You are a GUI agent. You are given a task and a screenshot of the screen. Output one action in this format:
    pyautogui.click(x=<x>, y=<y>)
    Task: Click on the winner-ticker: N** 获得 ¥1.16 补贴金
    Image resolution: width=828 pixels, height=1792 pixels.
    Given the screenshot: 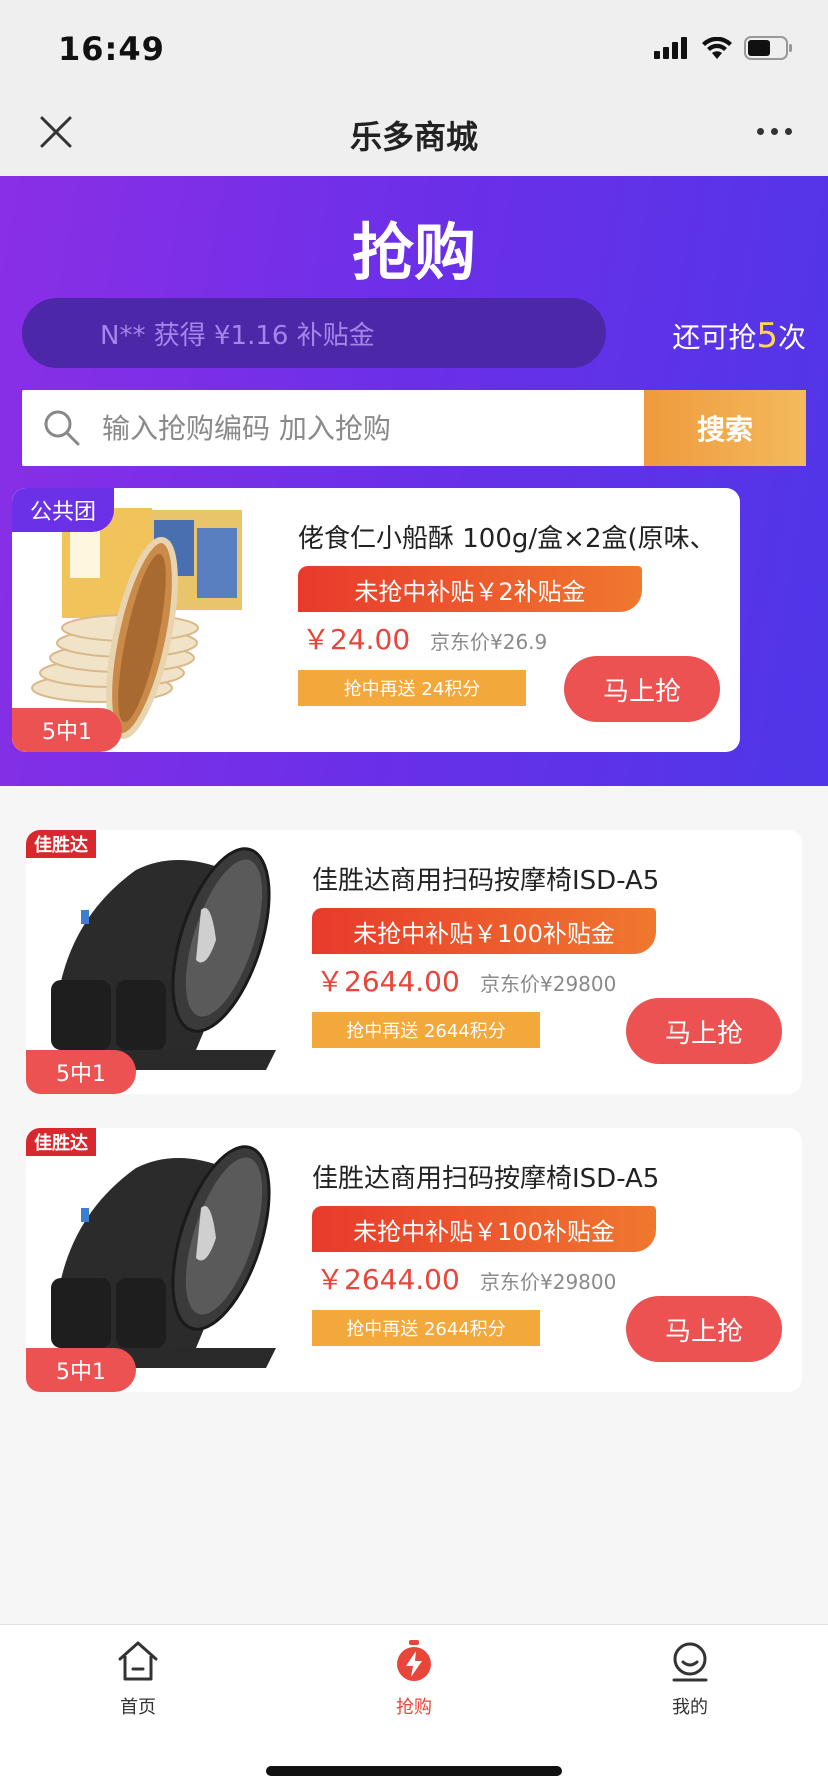 What is the action you would take?
    pyautogui.click(x=314, y=333)
    